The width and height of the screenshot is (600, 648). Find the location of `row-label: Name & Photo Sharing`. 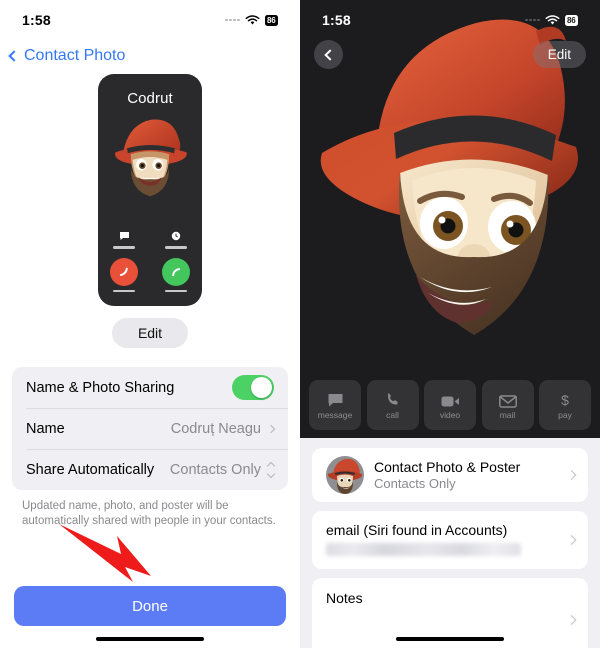

row-label: Name & Photo Sharing is located at coordinates (100, 387).